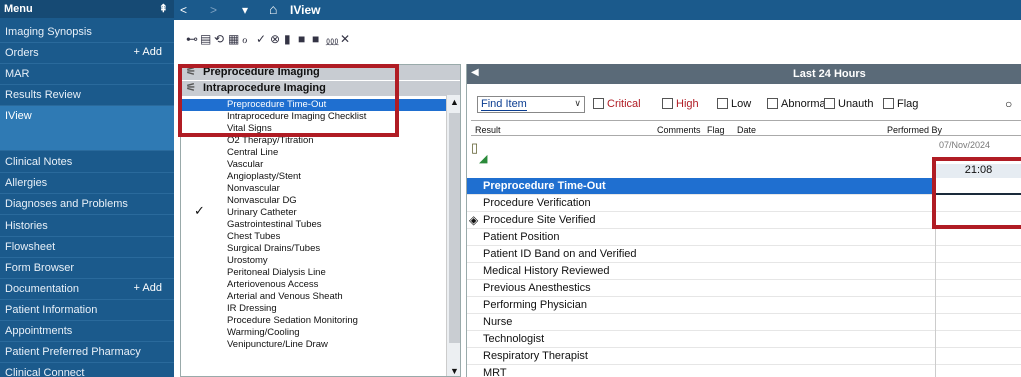 This screenshot has width=1021, height=377. I want to click on column-header: Result, so click(488, 130).